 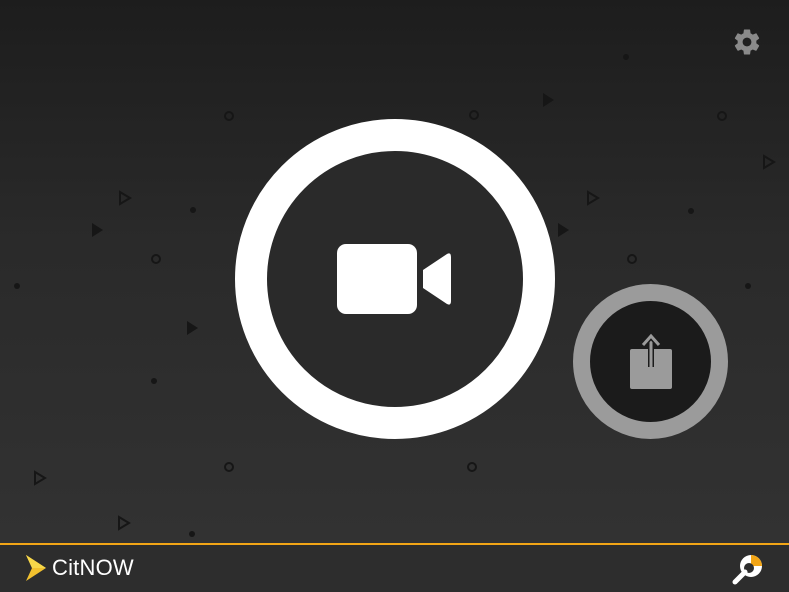 I want to click on video-camera-icon, so click(x=394, y=279).